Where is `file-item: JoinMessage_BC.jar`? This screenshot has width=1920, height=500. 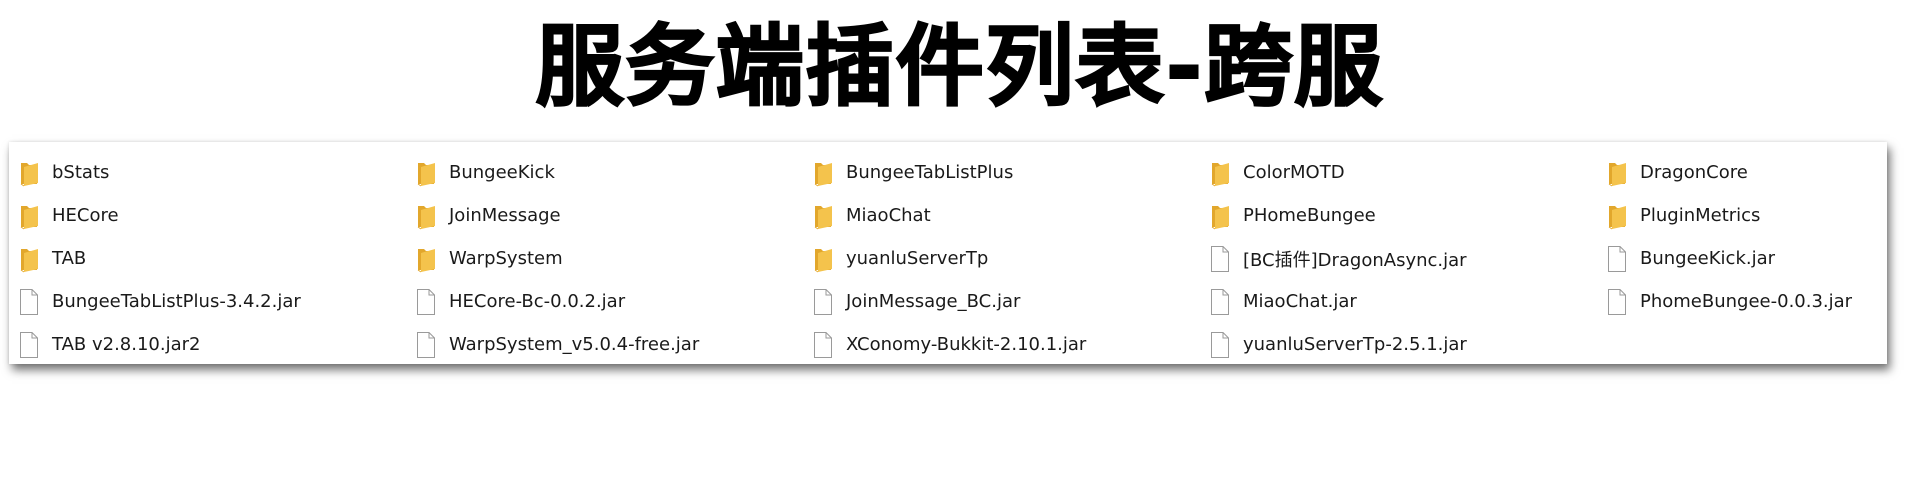 file-item: JoinMessage_BC.jar is located at coordinates (1010, 301).